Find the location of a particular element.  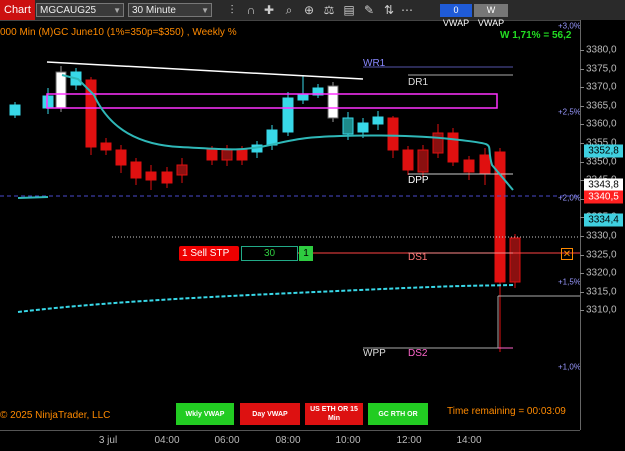

price-tick-label: 3315,0 is located at coordinates (601, 292).